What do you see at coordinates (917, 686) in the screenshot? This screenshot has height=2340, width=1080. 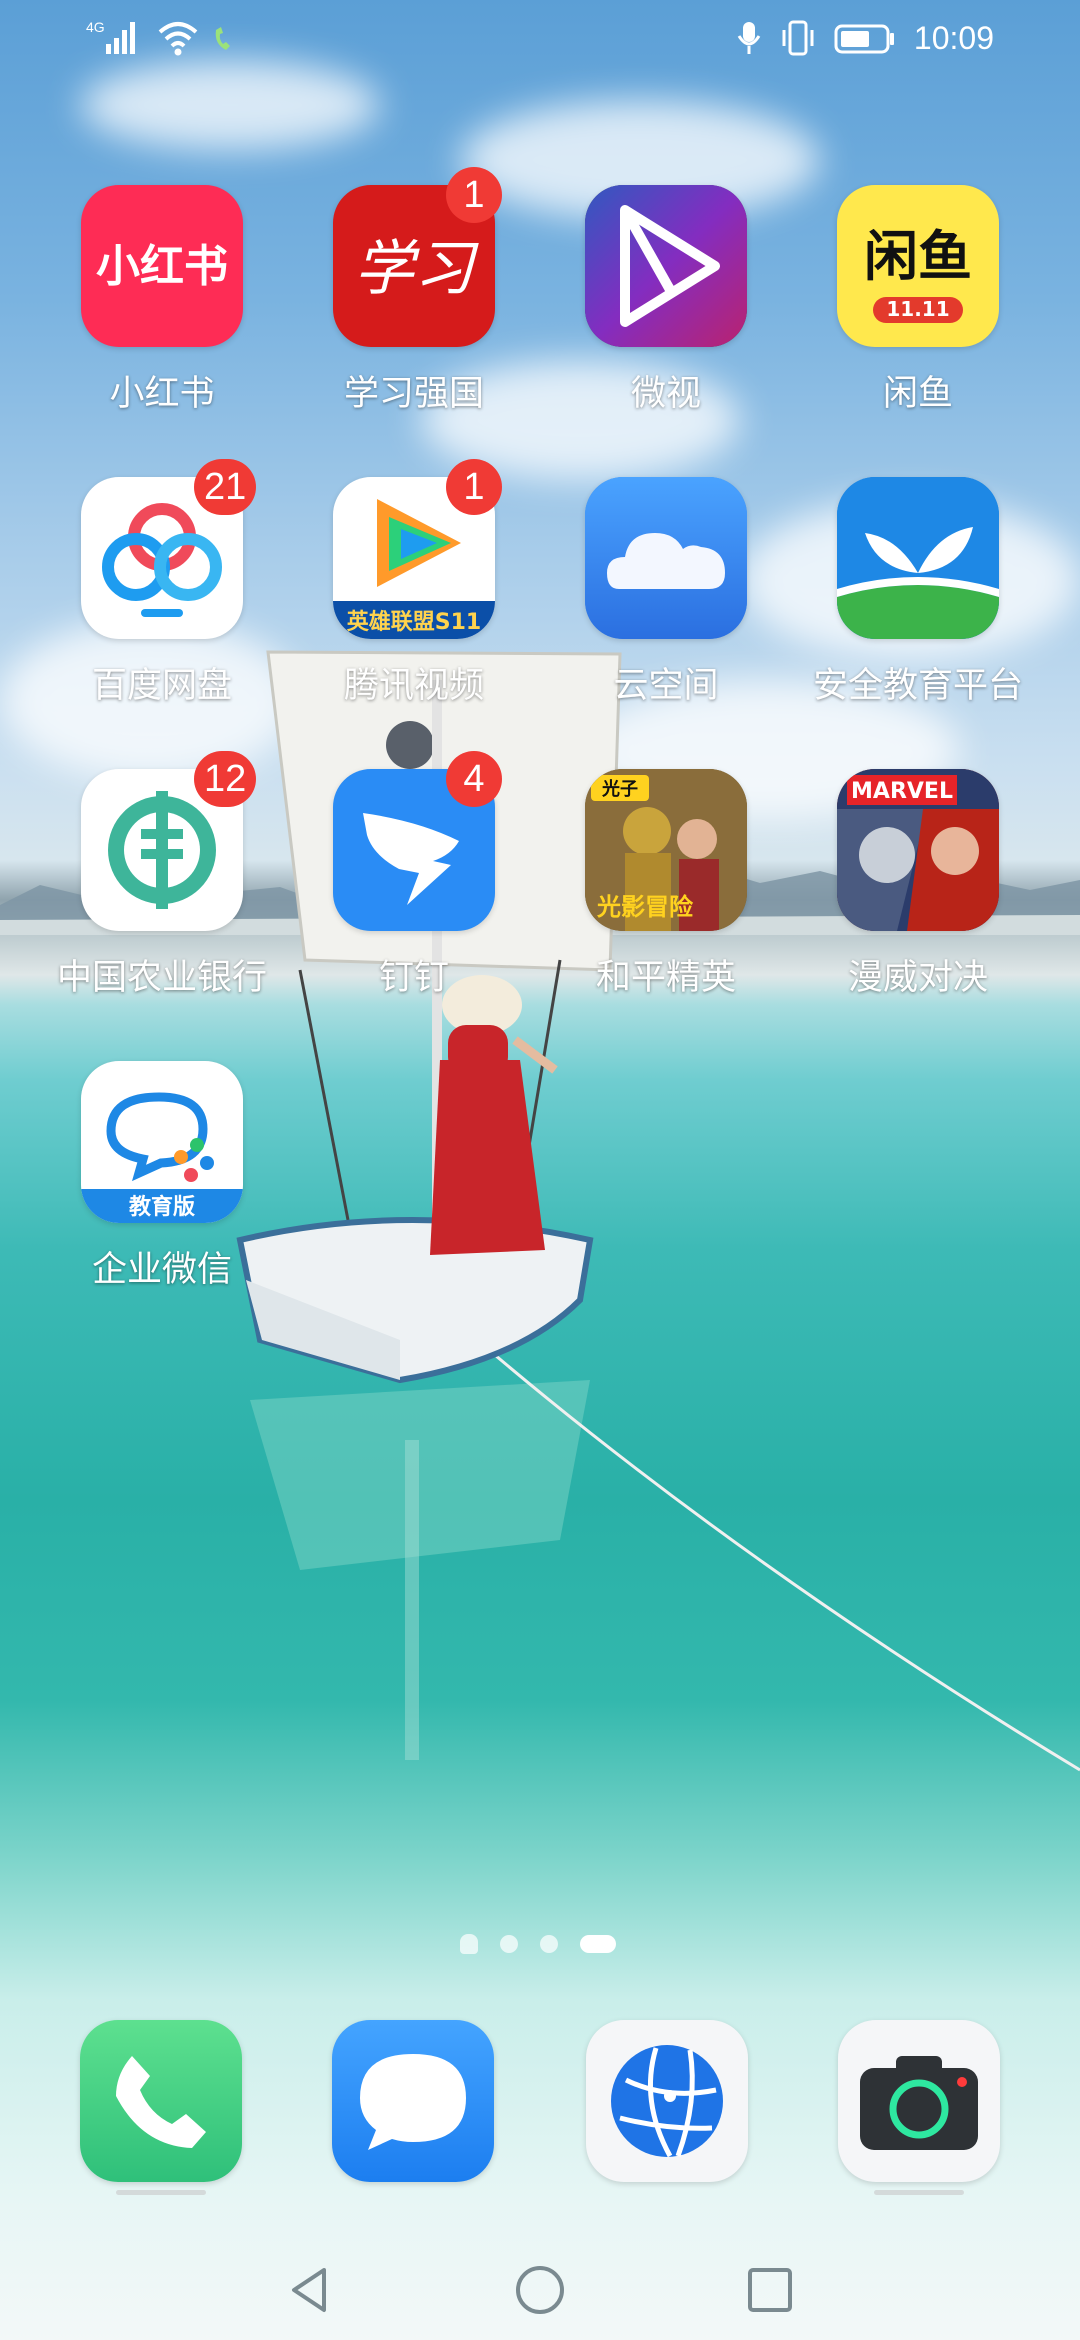 I see `app-label: 安全教育平台` at bounding box center [917, 686].